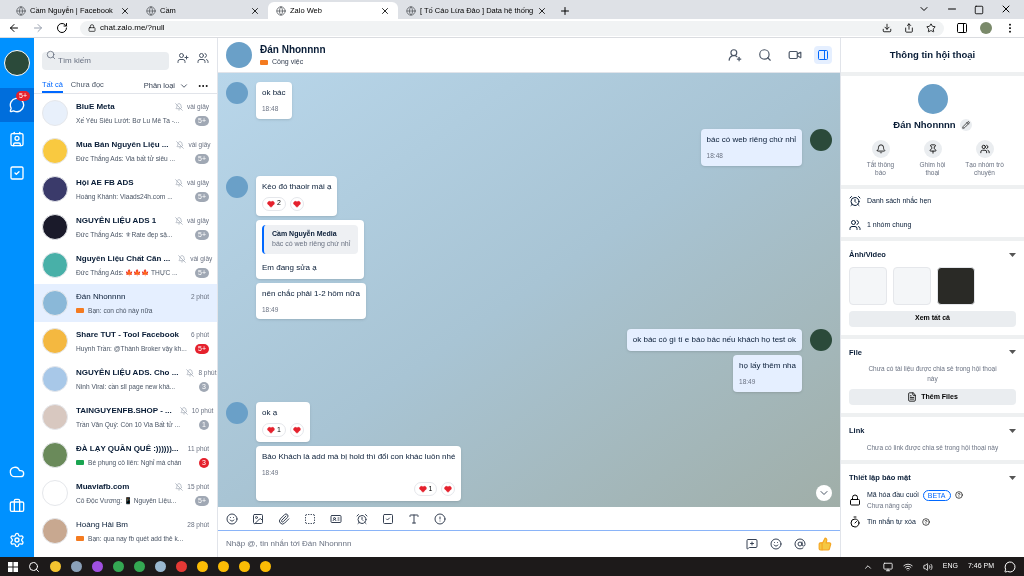 This screenshot has width=1024, height=576. Describe the element at coordinates (258, 518) in the screenshot. I see `image-icon` at that location.